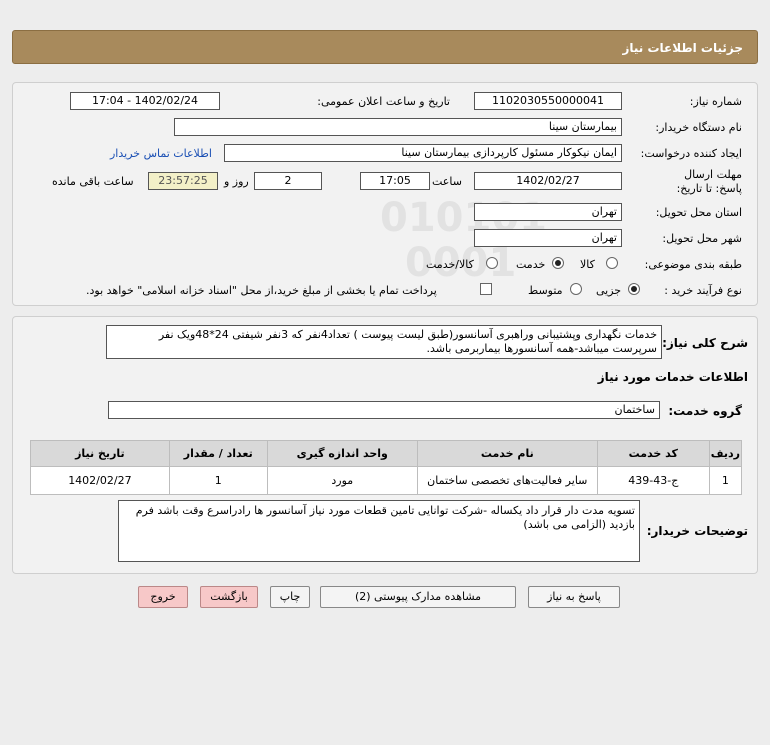 Image resolution: width=770 pixels, height=745 pixels. I want to click on category-option-goods: کالا, so click(587, 264).